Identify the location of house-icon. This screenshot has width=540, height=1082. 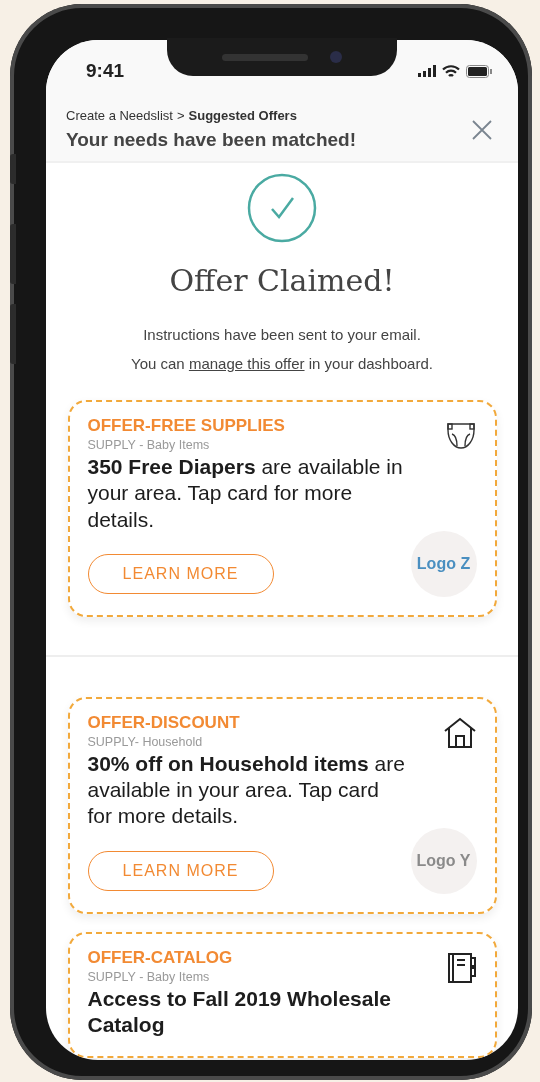
(459, 732).